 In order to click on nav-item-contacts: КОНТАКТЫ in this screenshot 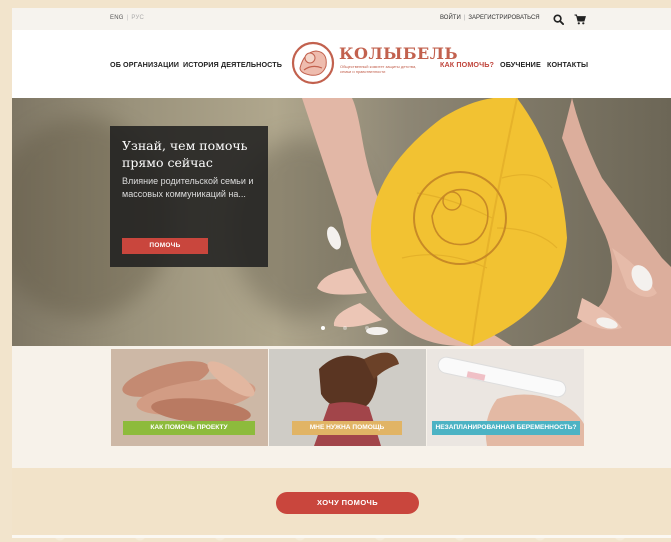, I will do `click(567, 64)`.